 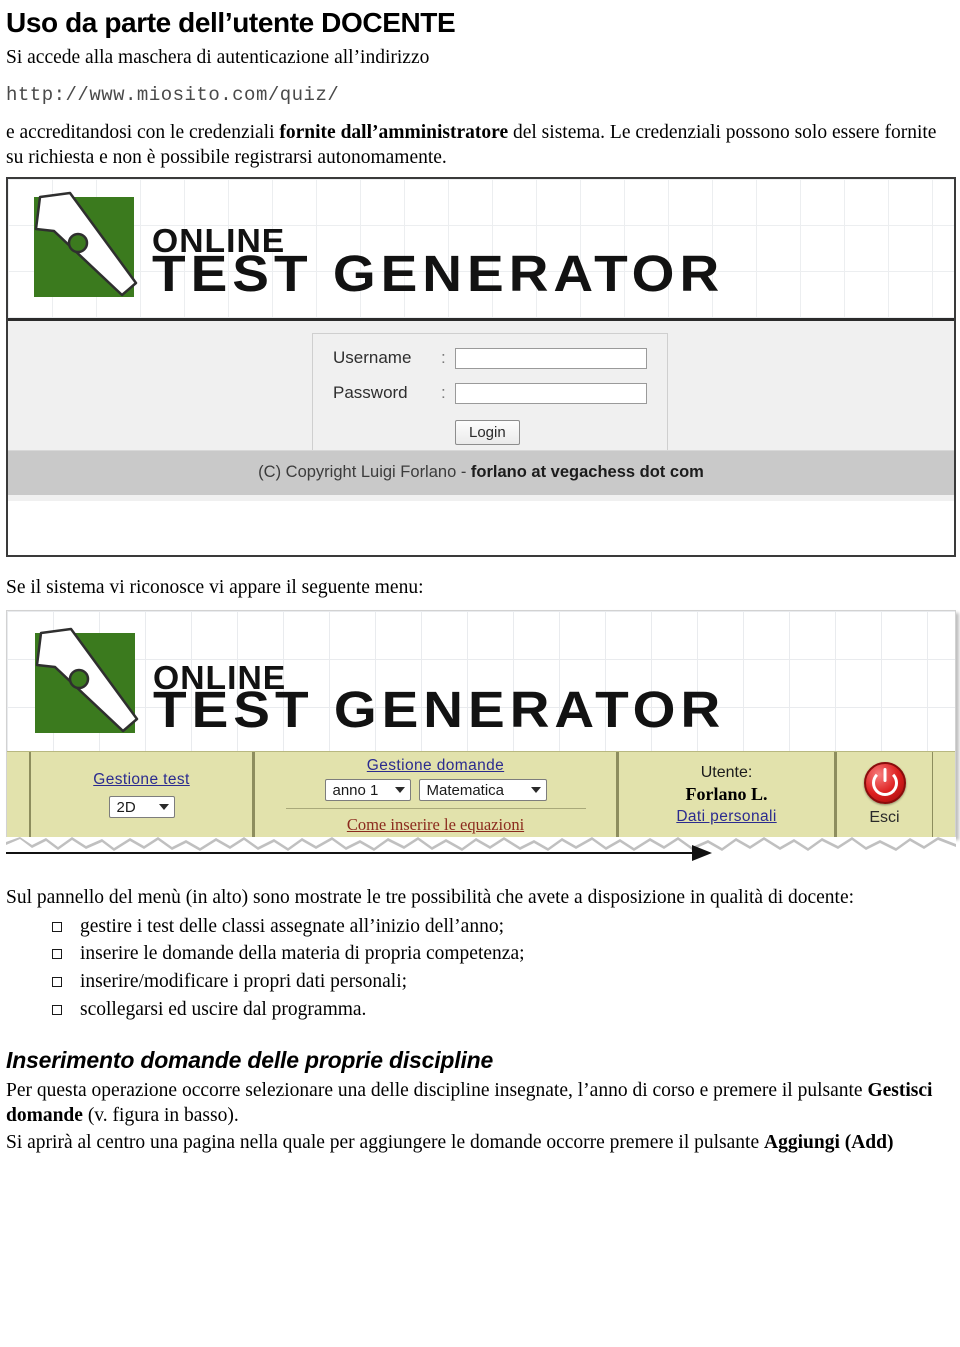 I want to click on utente-label: Utente:, so click(x=726, y=772).